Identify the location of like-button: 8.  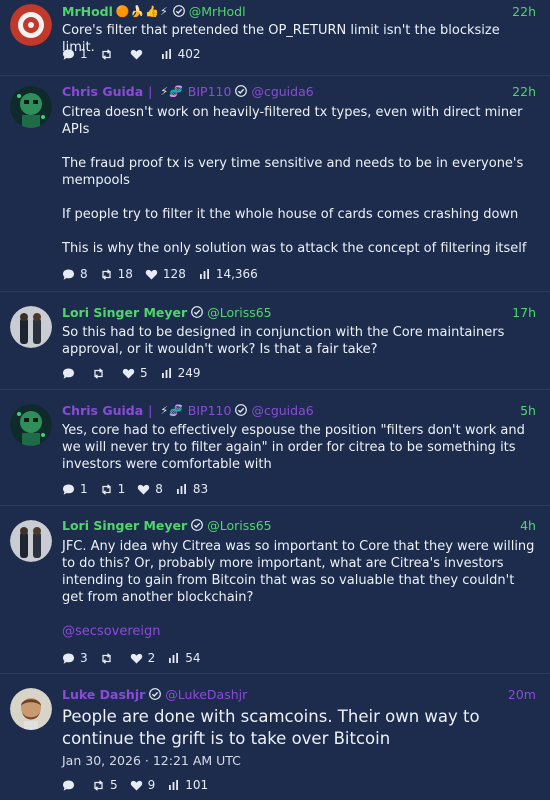
(150, 489).